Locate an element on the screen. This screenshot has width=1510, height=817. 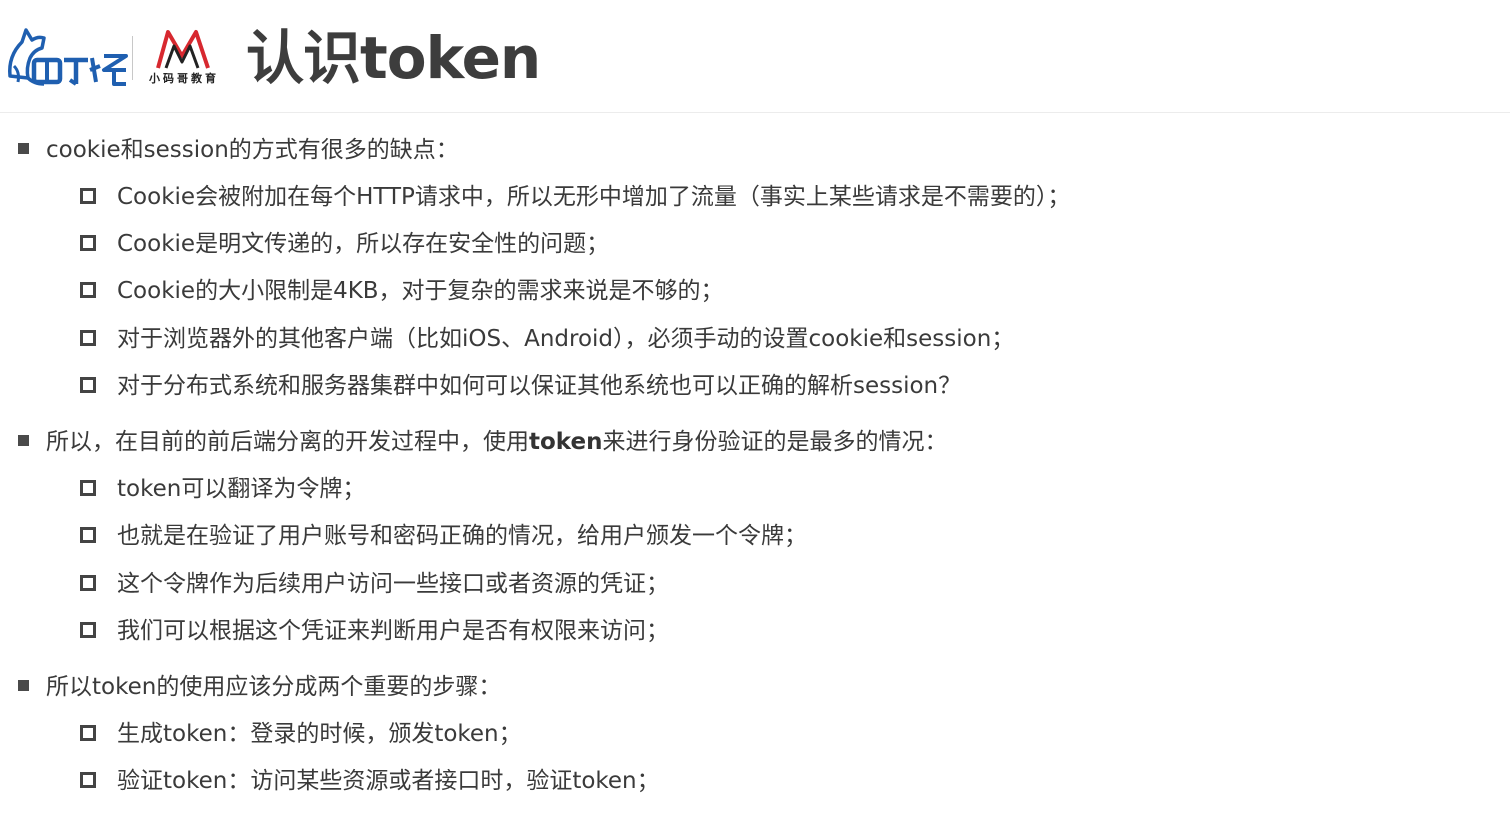
page-title: 认识token is located at coordinates (393, 58).